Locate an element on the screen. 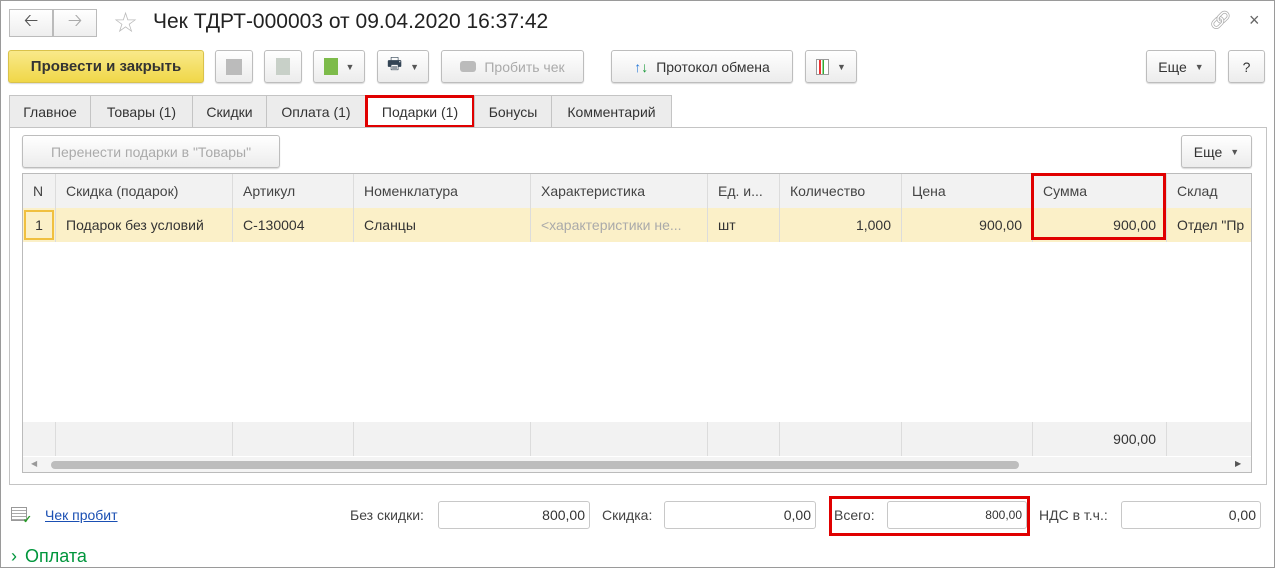 The height and width of the screenshot is (568, 1275). col-warehouse: Склад is located at coordinates (1209, 191).